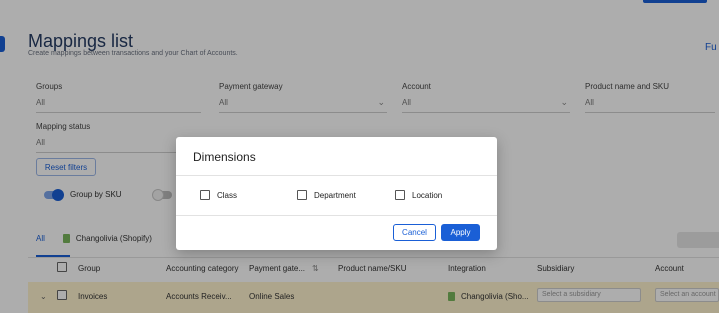 The width and height of the screenshot is (719, 313). What do you see at coordinates (414, 232) in the screenshot?
I see `cancel-button: Cancel` at bounding box center [414, 232].